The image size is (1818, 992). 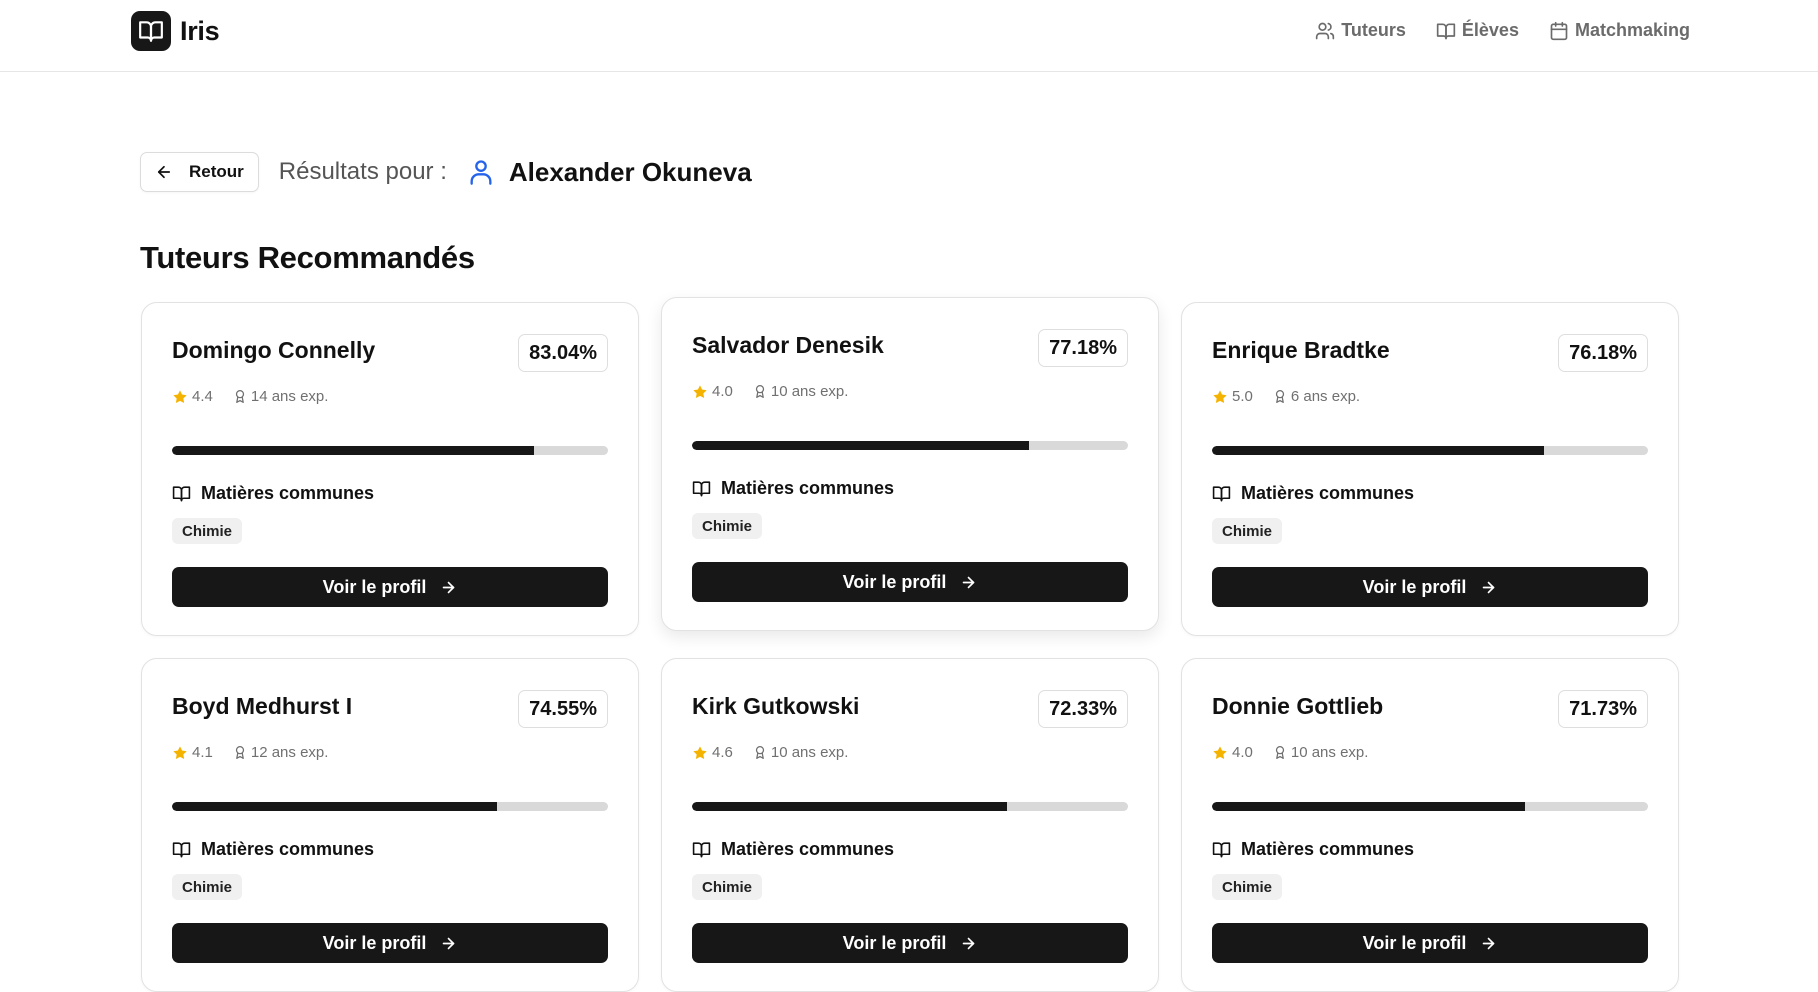 I want to click on main-nav: Tuteurs Élèves Matchmaking, so click(x=1487, y=30).